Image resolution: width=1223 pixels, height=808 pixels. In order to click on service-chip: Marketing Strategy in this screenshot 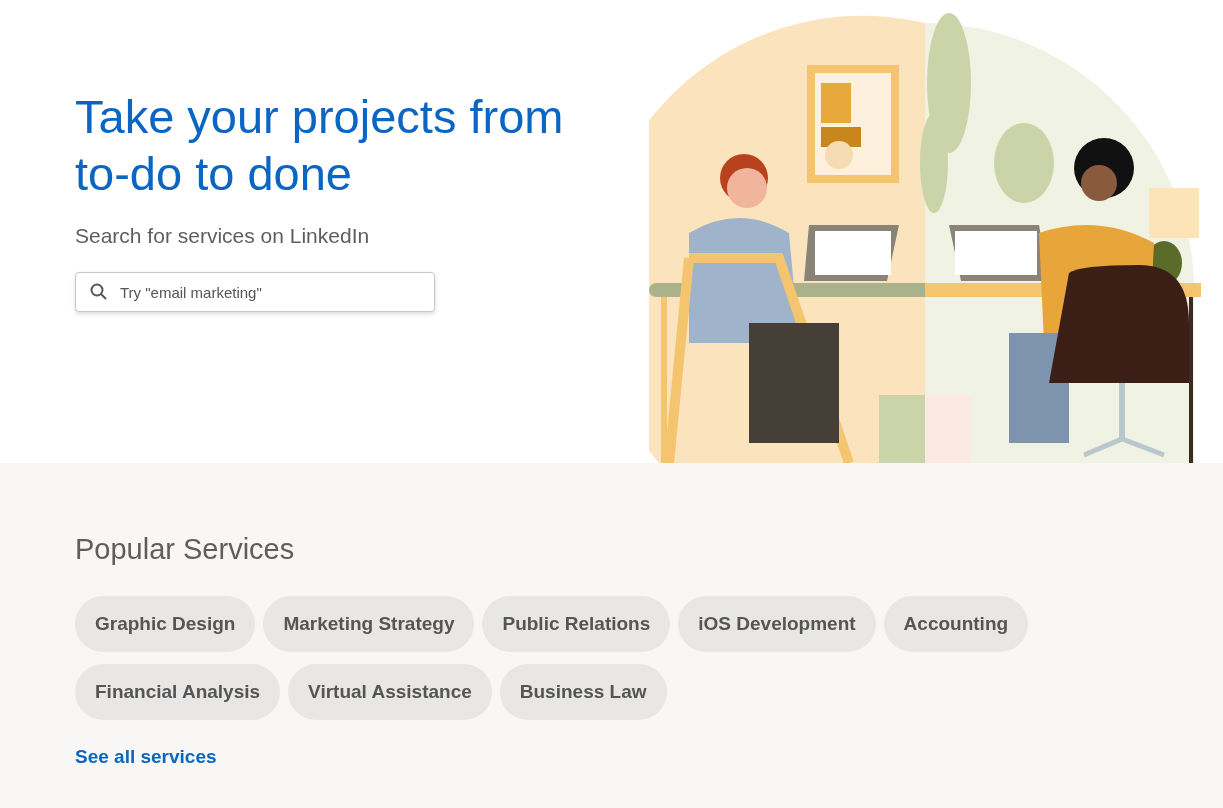, I will do `click(369, 624)`.